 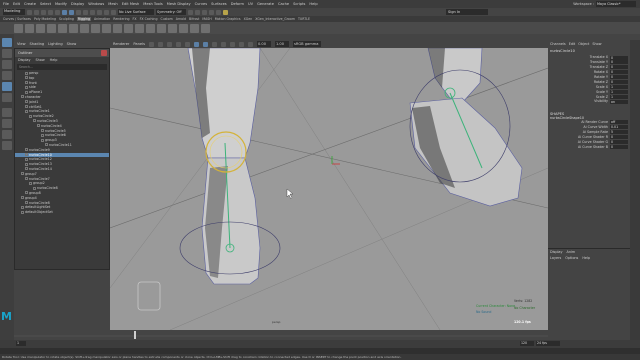 What do you see at coordinates (181, 19) in the screenshot?
I see `shelf-tab-arnold: Arnold` at bounding box center [181, 19].